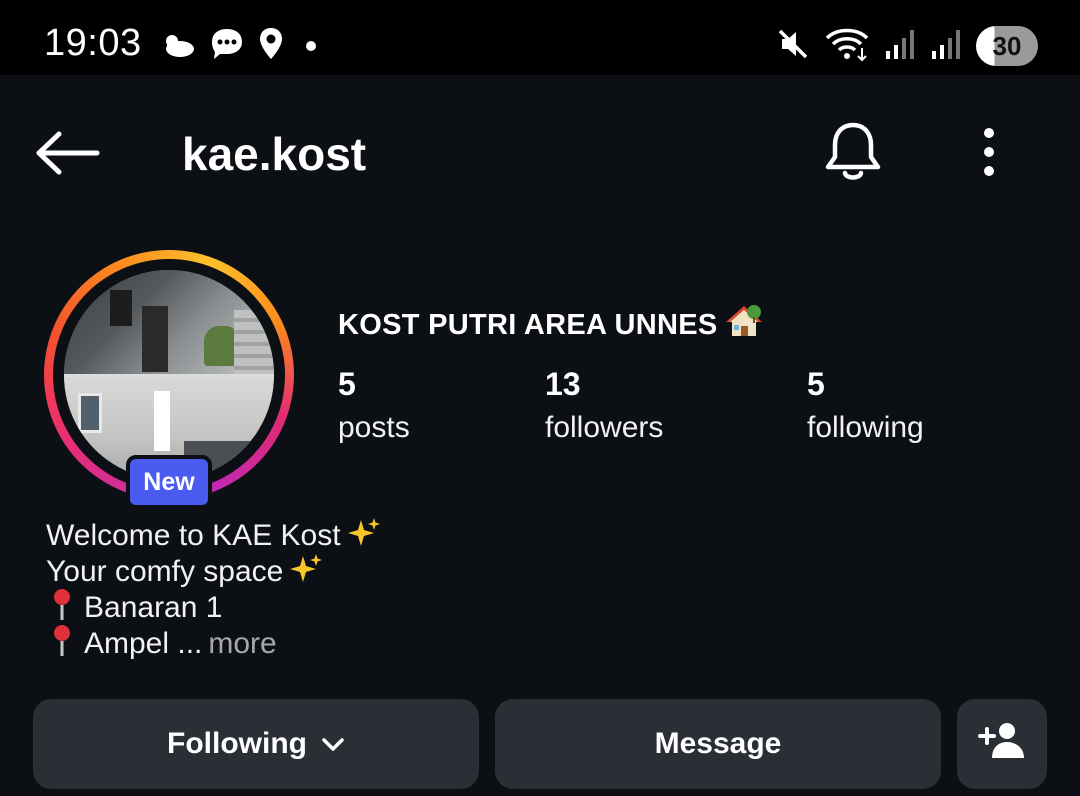  I want to click on stat-label: followers, so click(604, 427).